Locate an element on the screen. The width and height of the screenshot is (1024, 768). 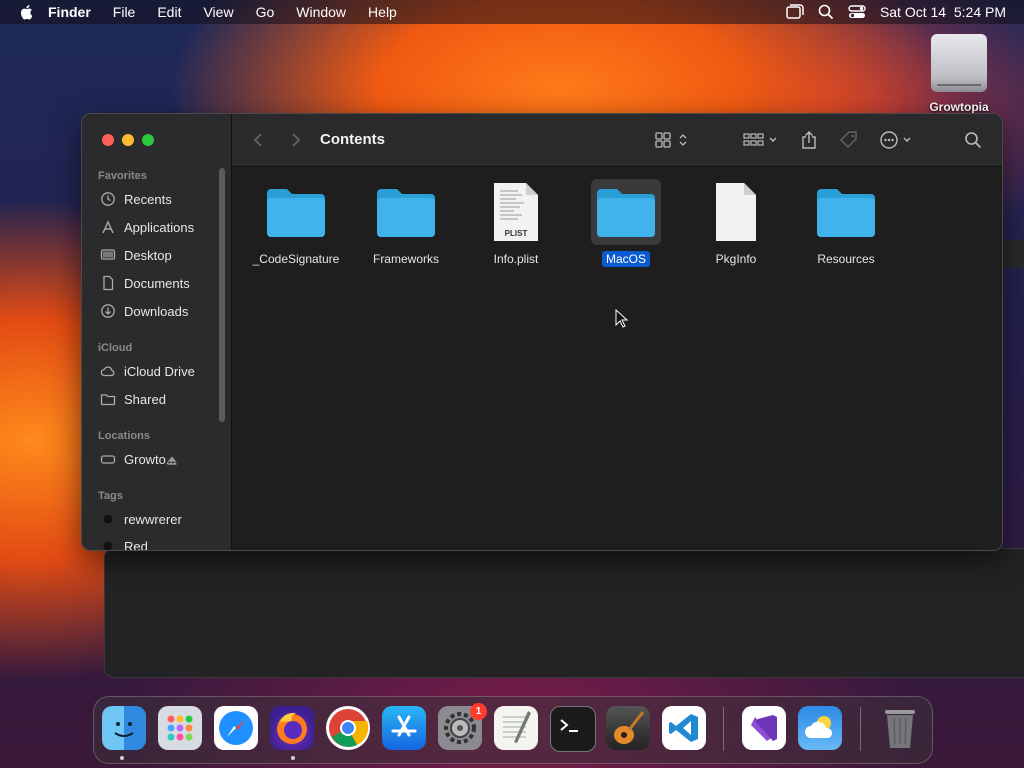
more-actions-button is located at coordinates (897, 140).